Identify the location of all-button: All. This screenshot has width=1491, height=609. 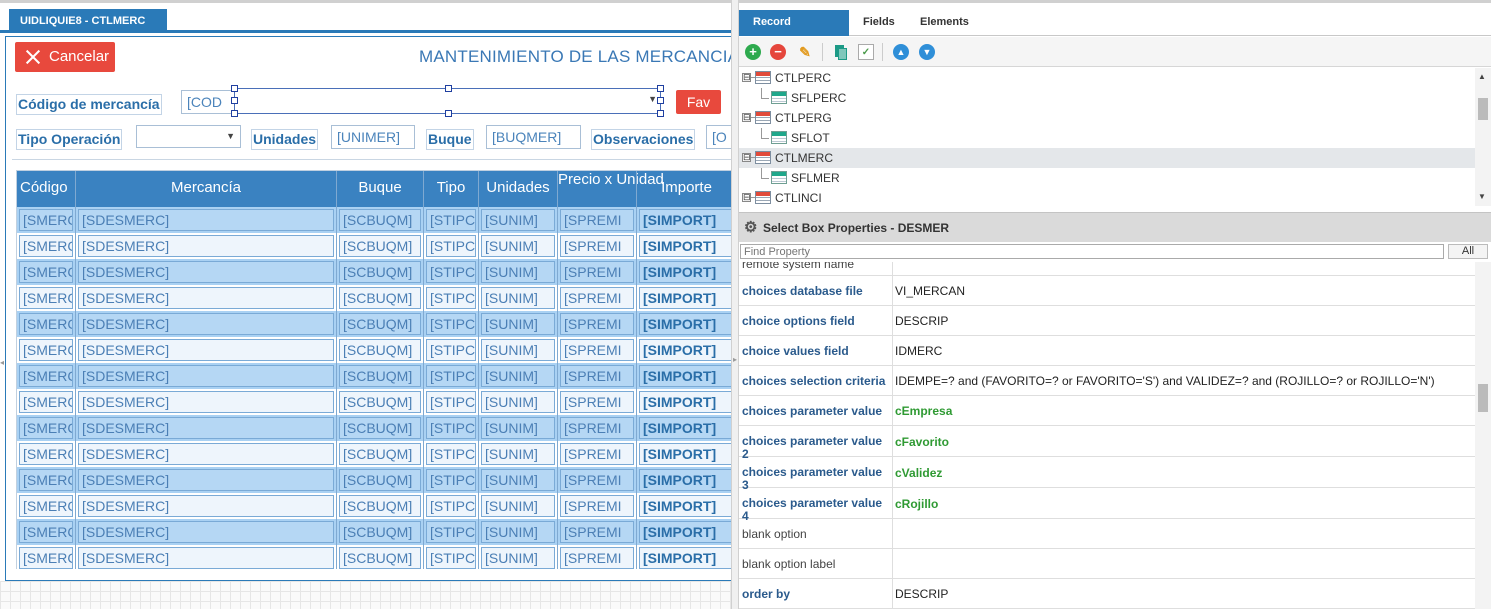
(1468, 251).